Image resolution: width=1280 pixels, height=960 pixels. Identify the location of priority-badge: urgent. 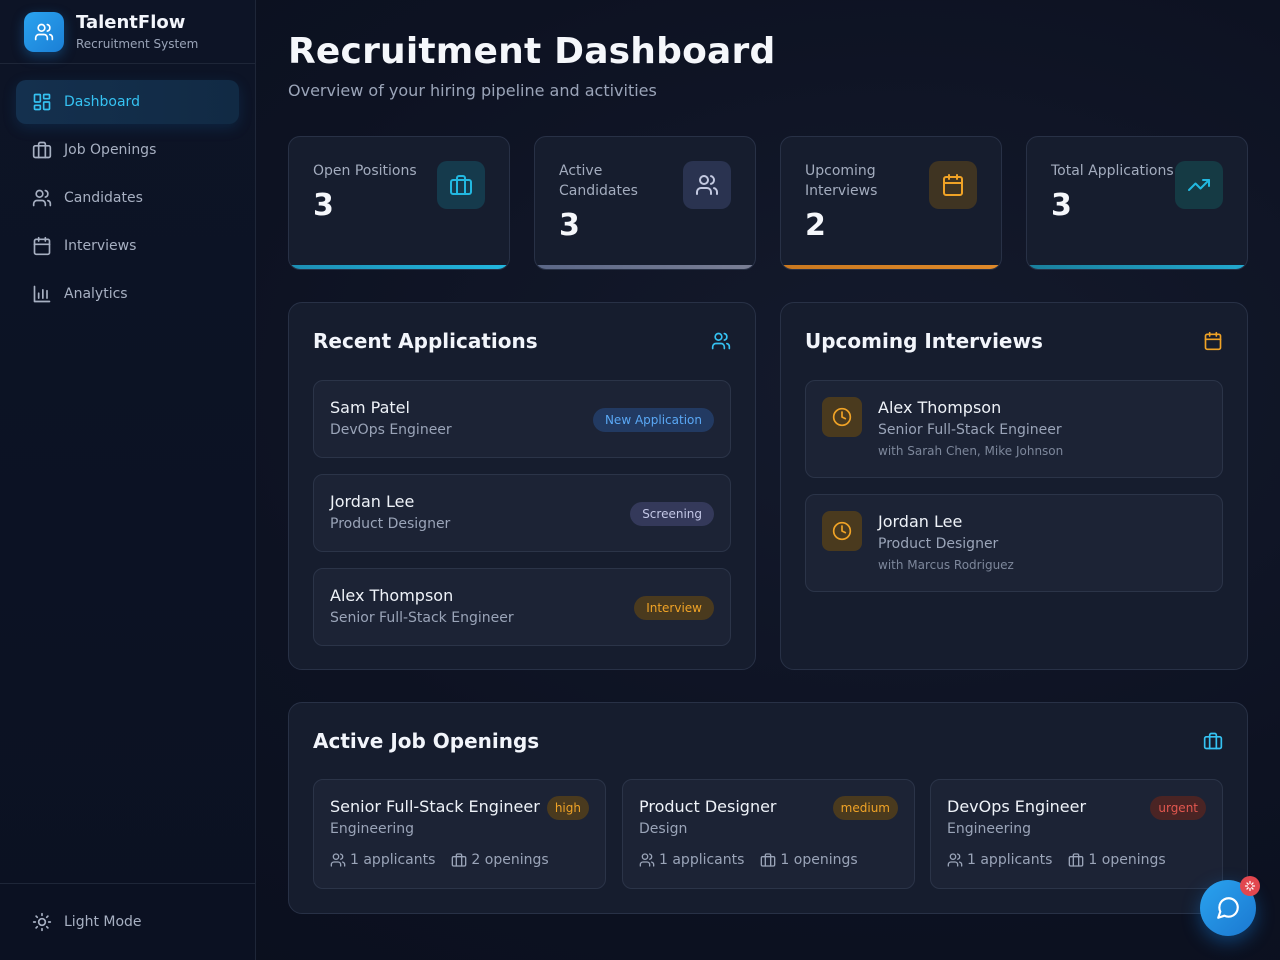
(1178, 808).